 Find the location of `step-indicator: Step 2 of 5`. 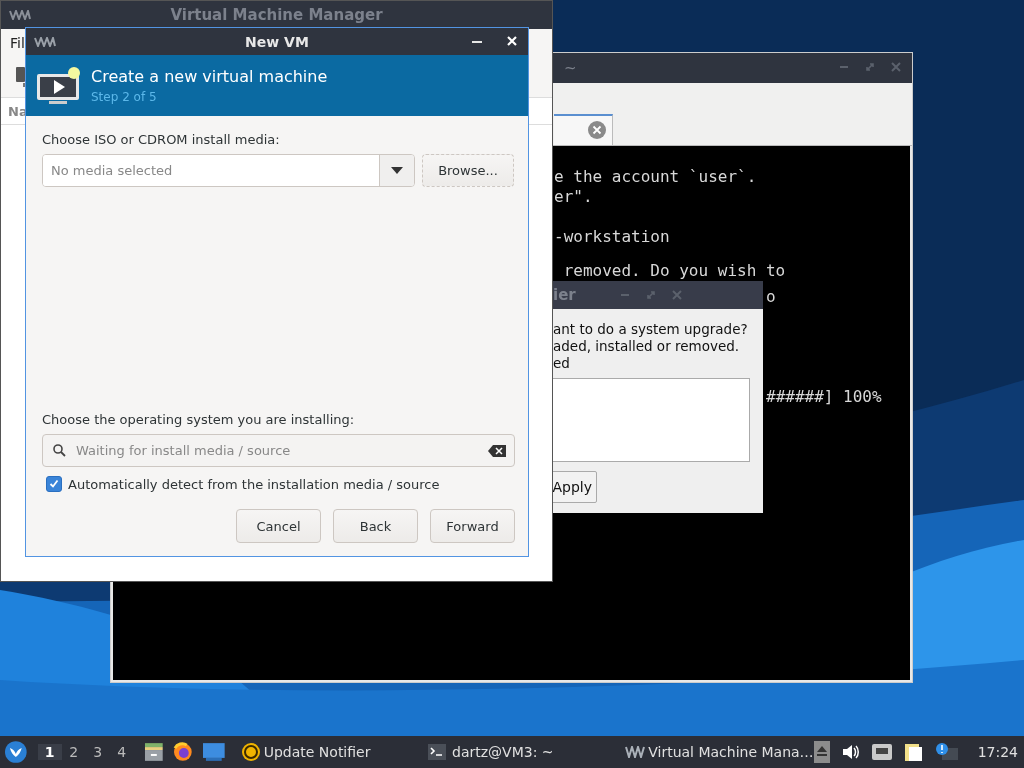

step-indicator: Step 2 of 5 is located at coordinates (124, 97).